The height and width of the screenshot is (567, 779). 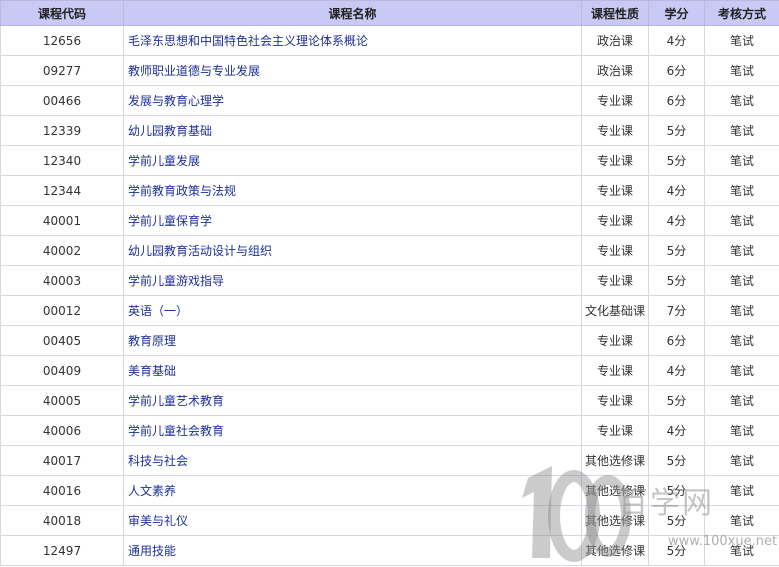 What do you see at coordinates (352, 370) in the screenshot?
I see `cell-course-name: 美育基础` at bounding box center [352, 370].